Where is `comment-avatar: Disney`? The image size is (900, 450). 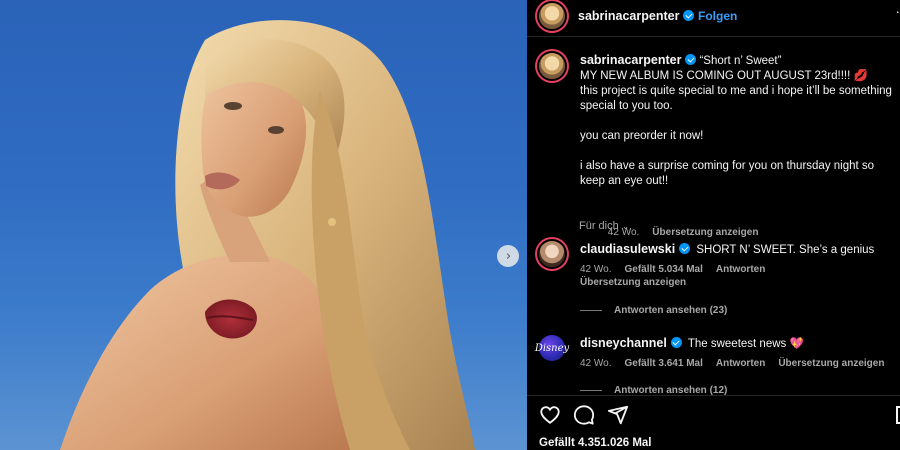 comment-avatar: Disney is located at coordinates (552, 348).